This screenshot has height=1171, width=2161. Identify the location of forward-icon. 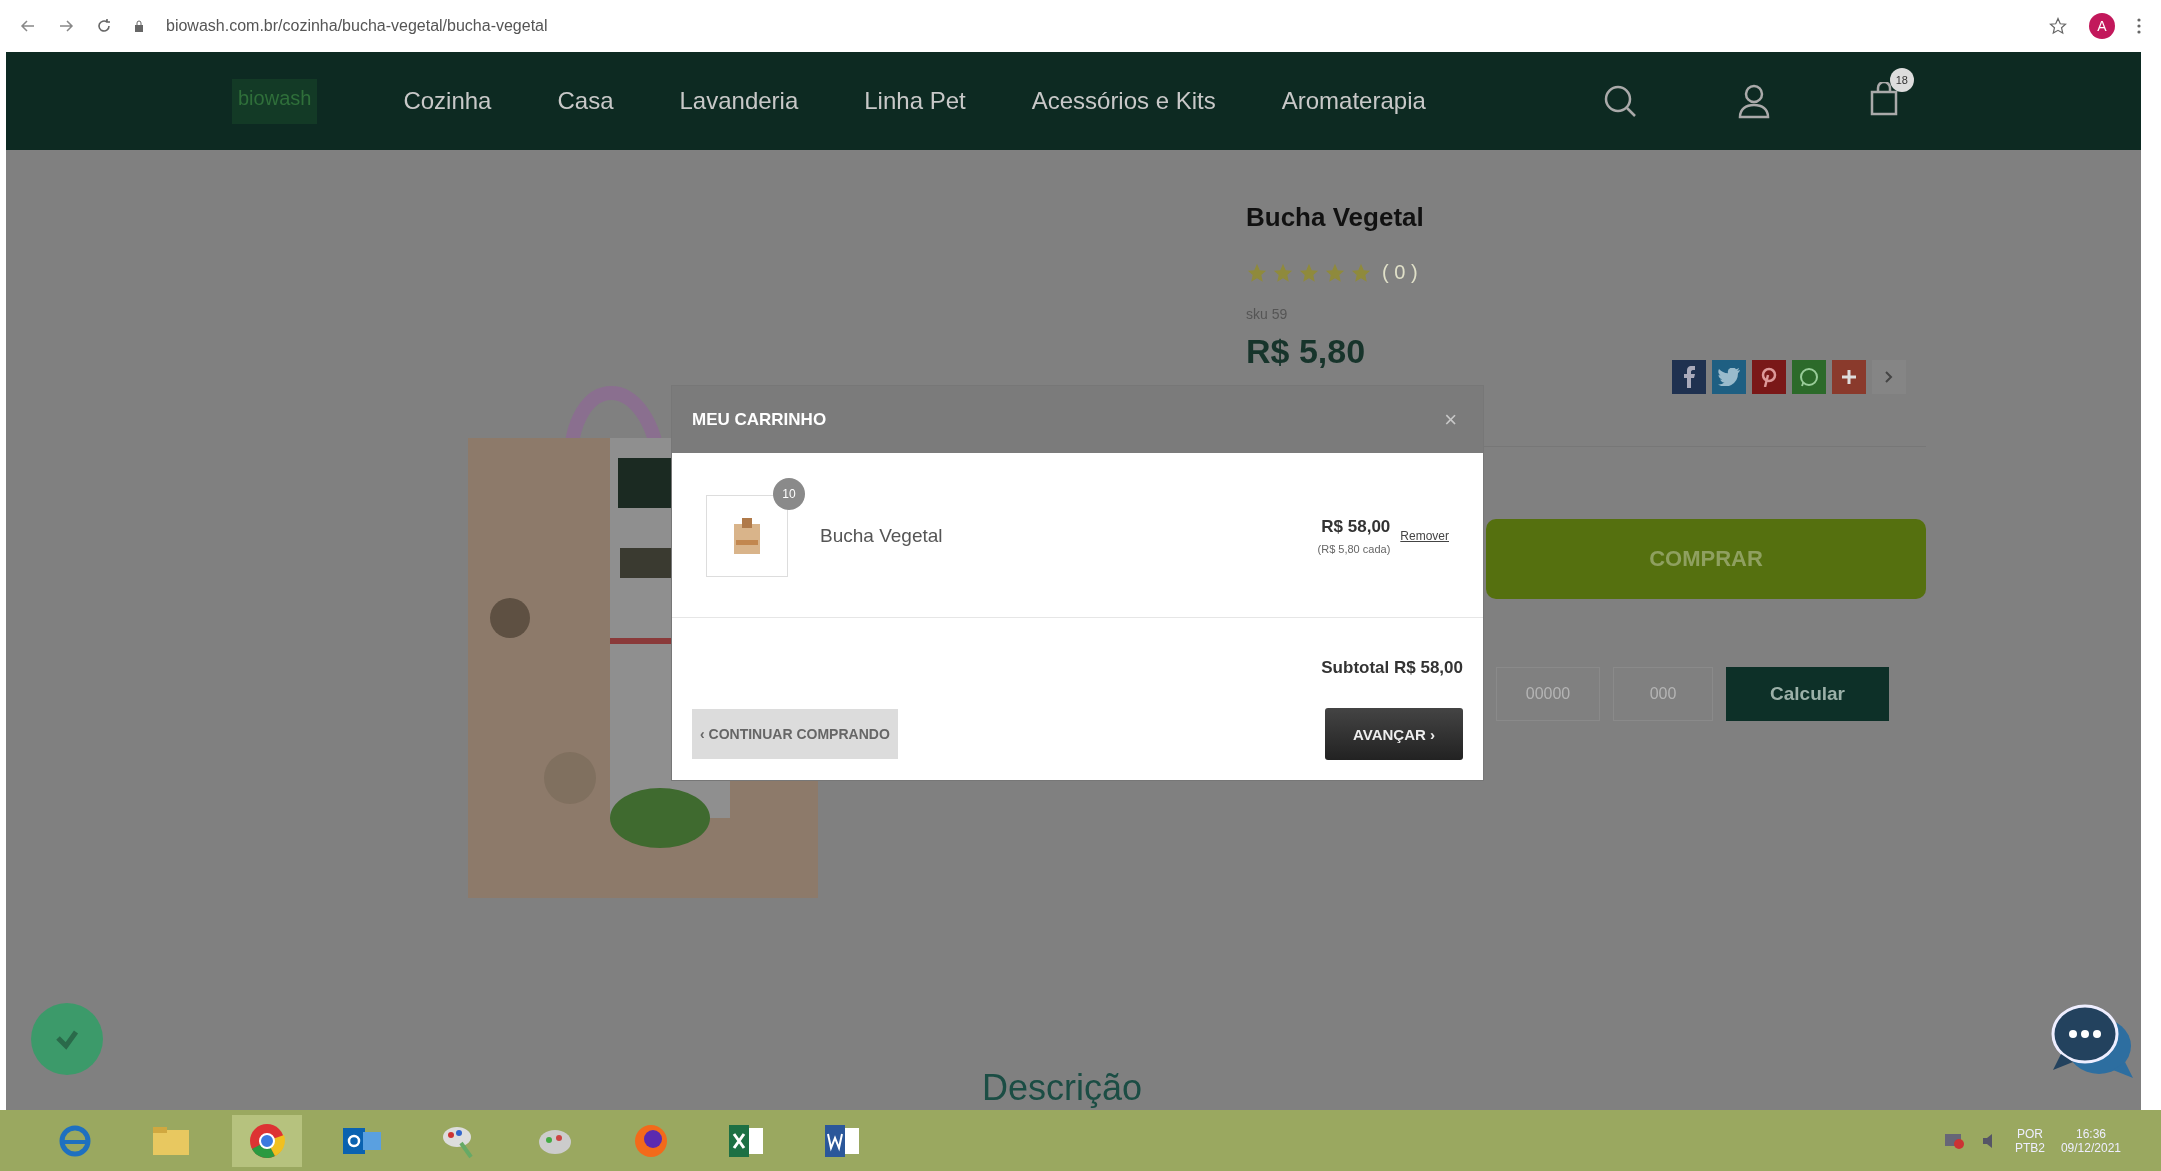
(66, 26).